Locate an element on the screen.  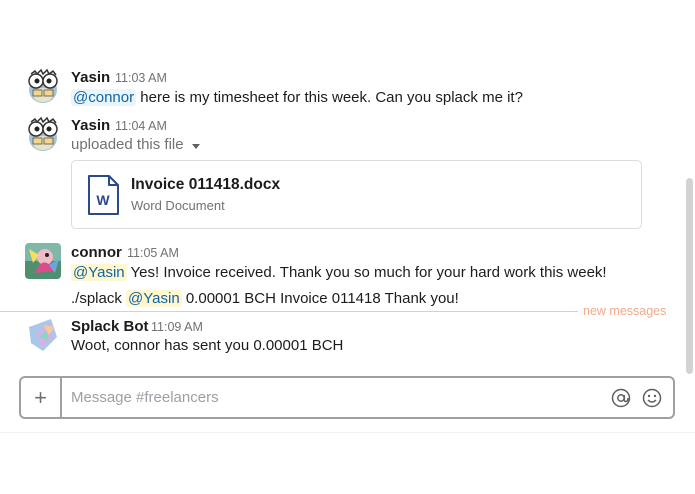
emoji-icon is located at coordinates (652, 398).